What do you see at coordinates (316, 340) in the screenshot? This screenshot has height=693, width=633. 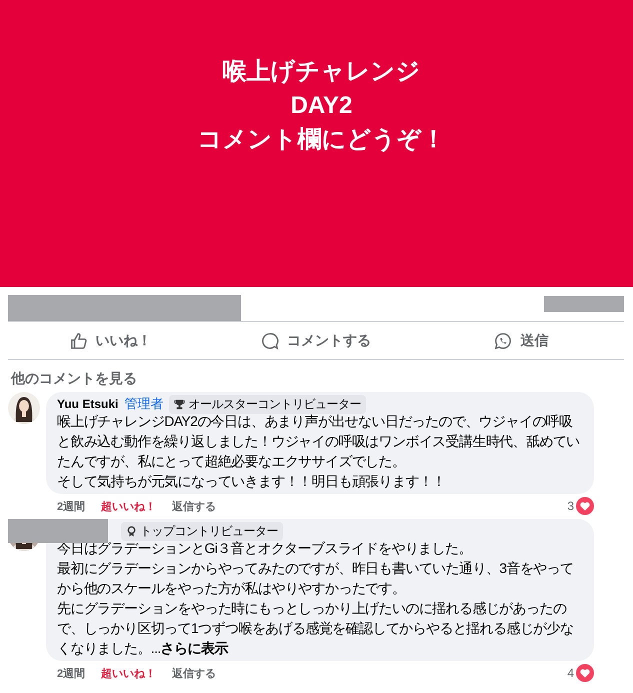 I see `action-button: コメントする` at bounding box center [316, 340].